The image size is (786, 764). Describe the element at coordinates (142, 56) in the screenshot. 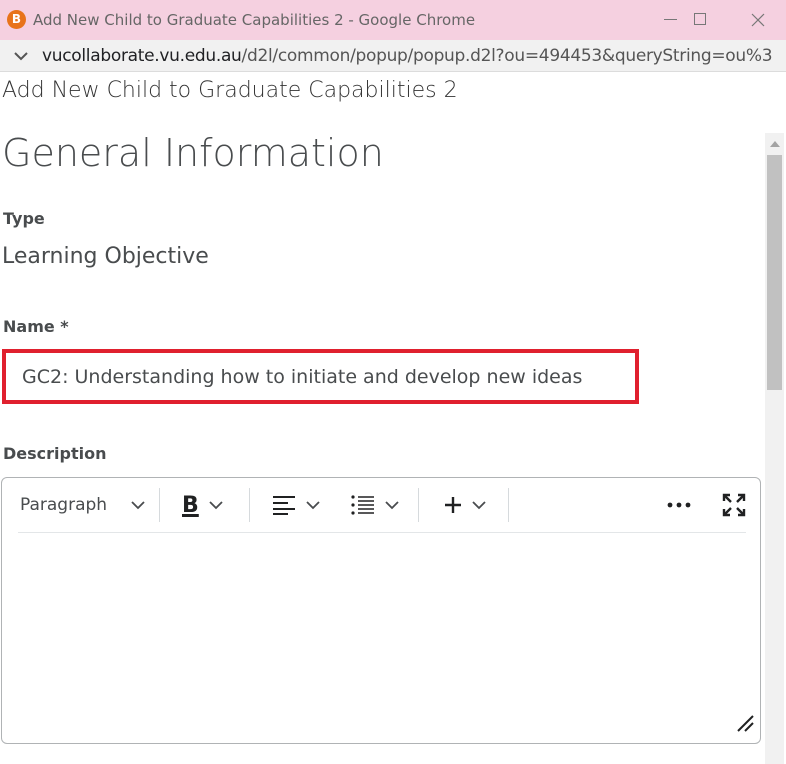

I see `url-host: vucollaborate.vu.edu.au` at that location.